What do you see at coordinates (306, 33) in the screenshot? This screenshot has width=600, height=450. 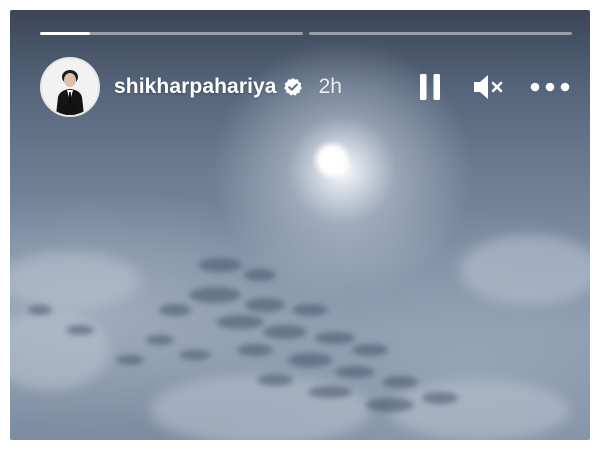 I see `story-progress-bar` at bounding box center [306, 33].